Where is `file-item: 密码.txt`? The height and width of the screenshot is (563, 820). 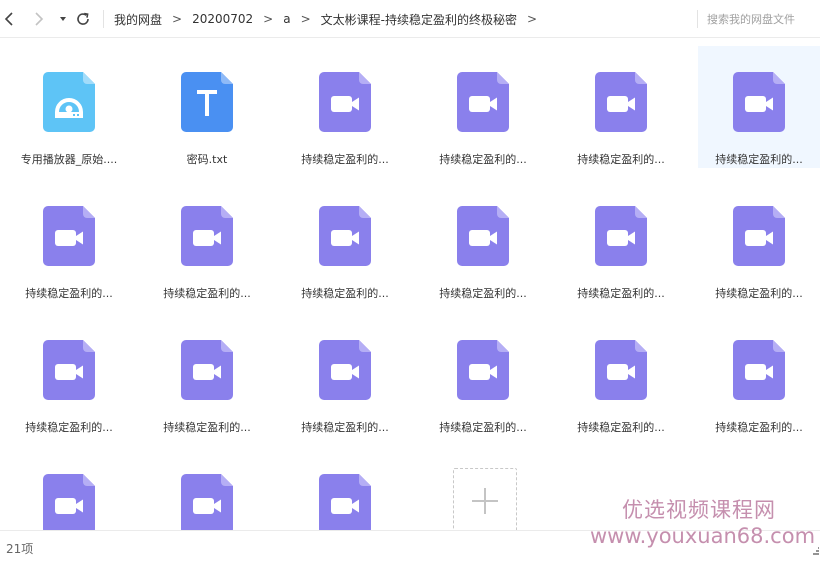
file-item: 密码.txt is located at coordinates (207, 107).